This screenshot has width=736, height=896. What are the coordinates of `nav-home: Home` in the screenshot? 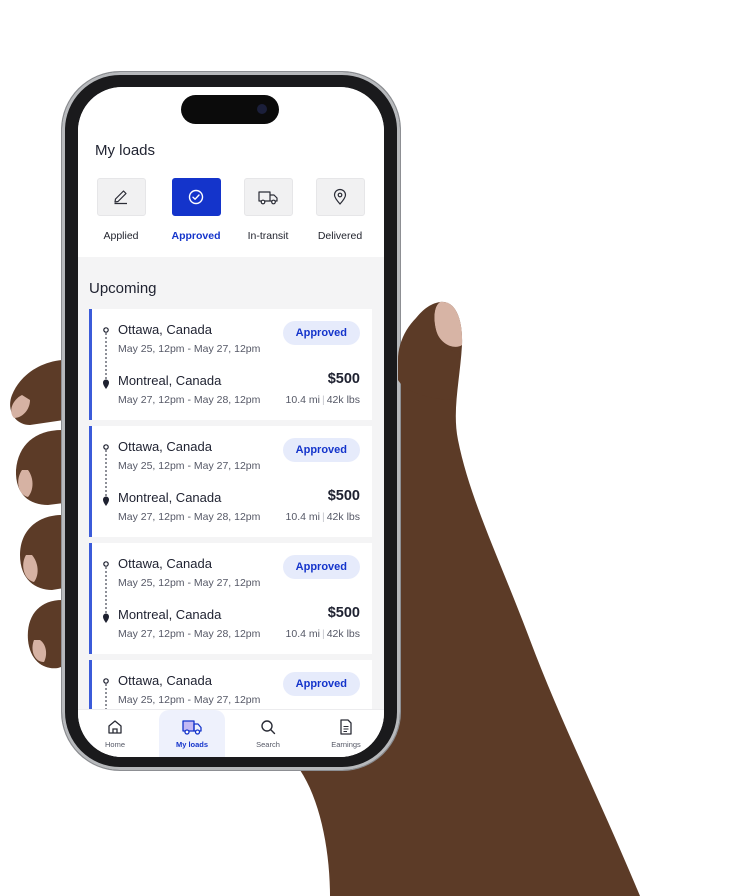 It's located at (115, 733).